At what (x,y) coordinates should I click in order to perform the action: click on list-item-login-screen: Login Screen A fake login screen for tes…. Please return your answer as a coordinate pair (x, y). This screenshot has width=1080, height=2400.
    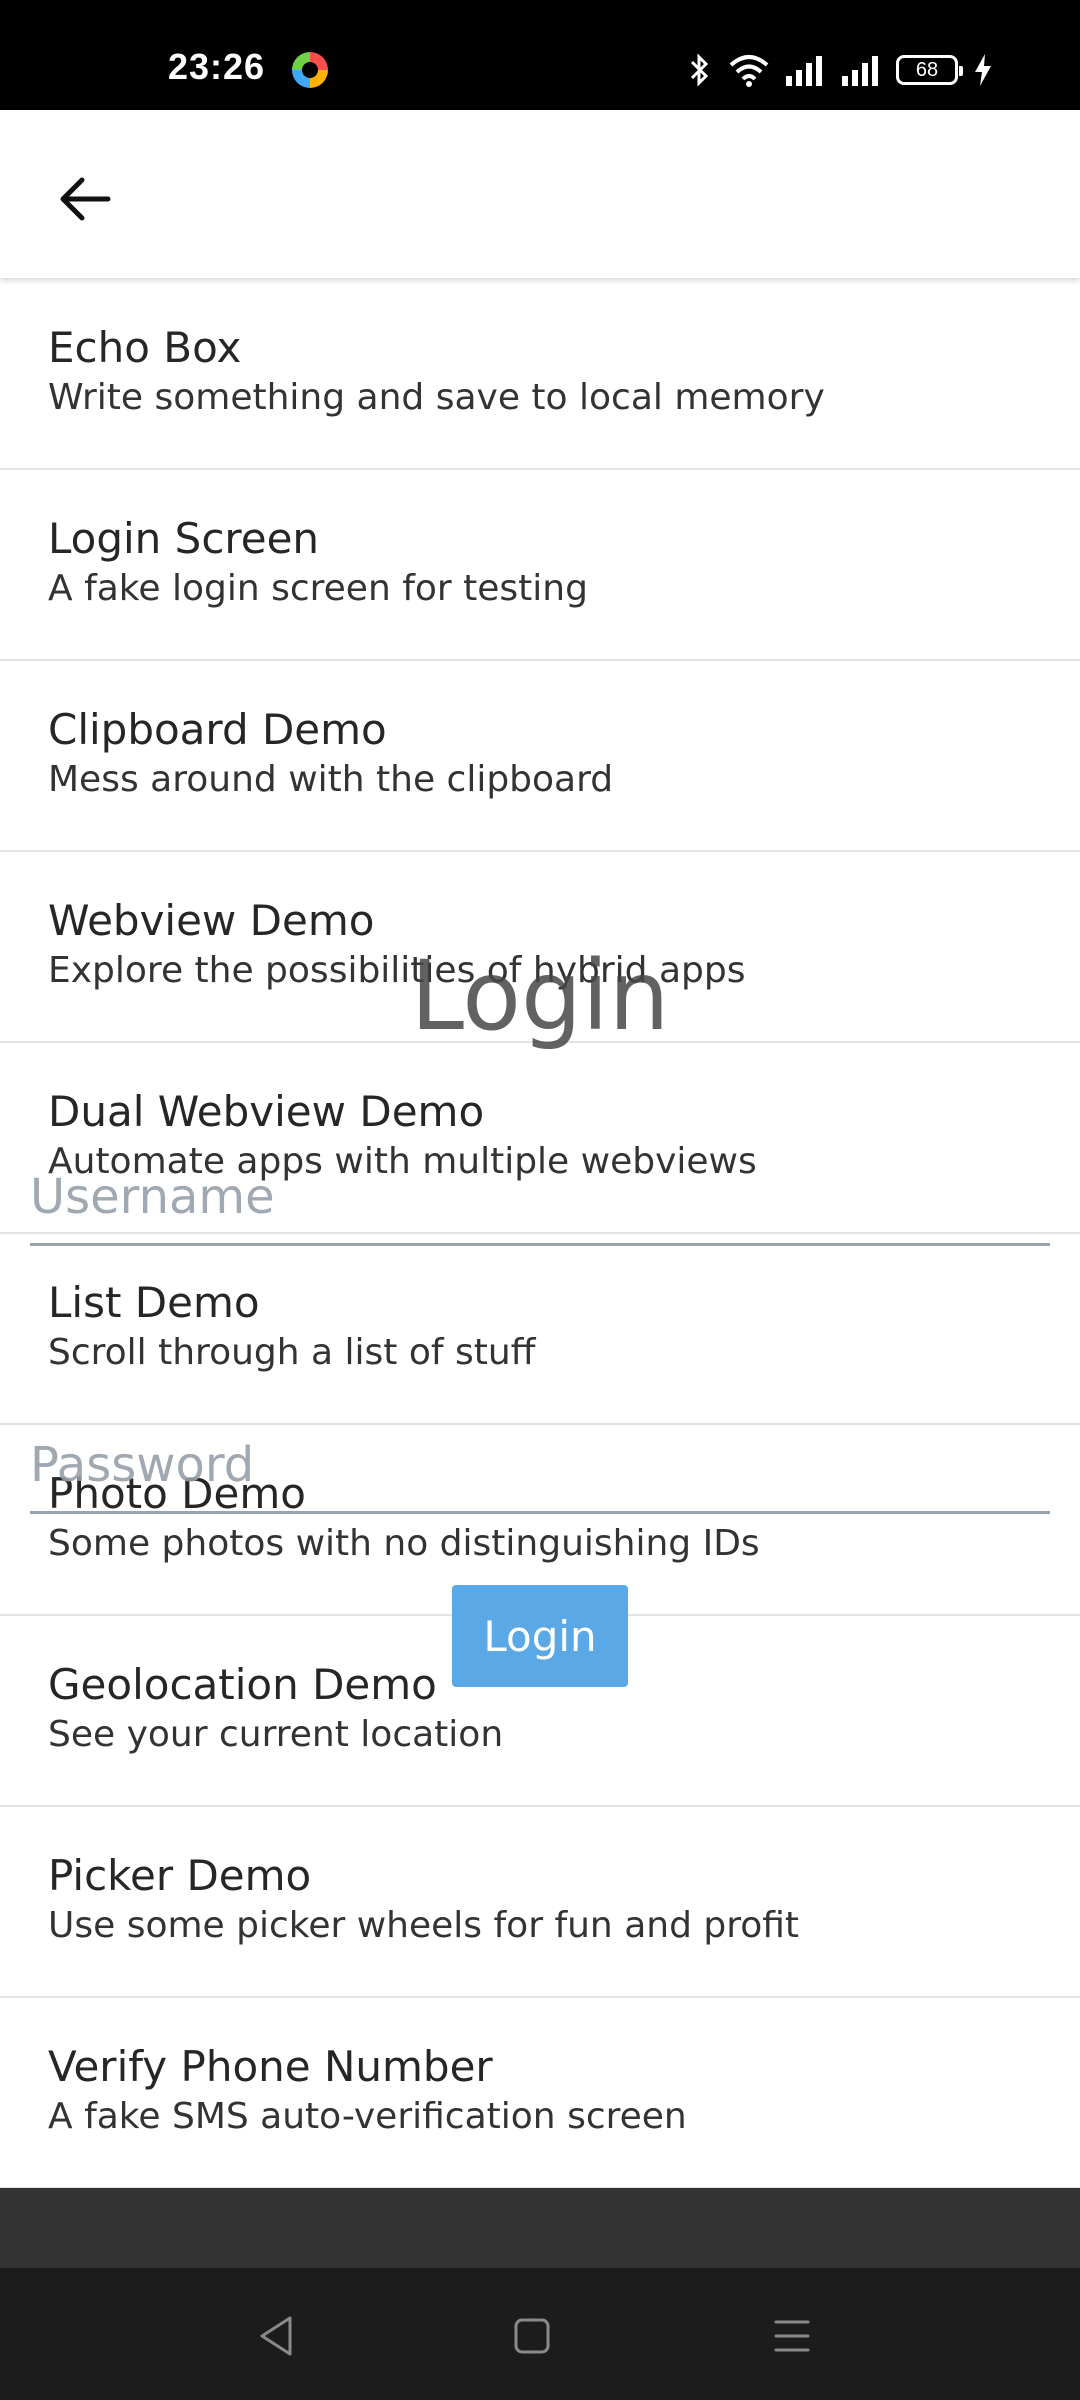
    Looking at the image, I should click on (540, 565).